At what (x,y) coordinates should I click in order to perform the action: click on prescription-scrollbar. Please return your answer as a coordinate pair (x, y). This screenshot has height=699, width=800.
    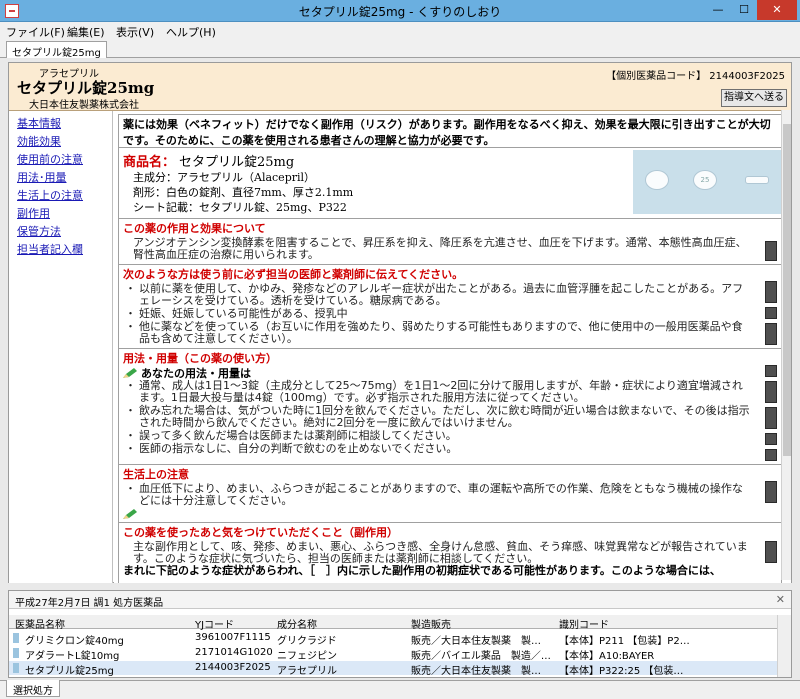
    Looking at the image, I should click on (784, 646).